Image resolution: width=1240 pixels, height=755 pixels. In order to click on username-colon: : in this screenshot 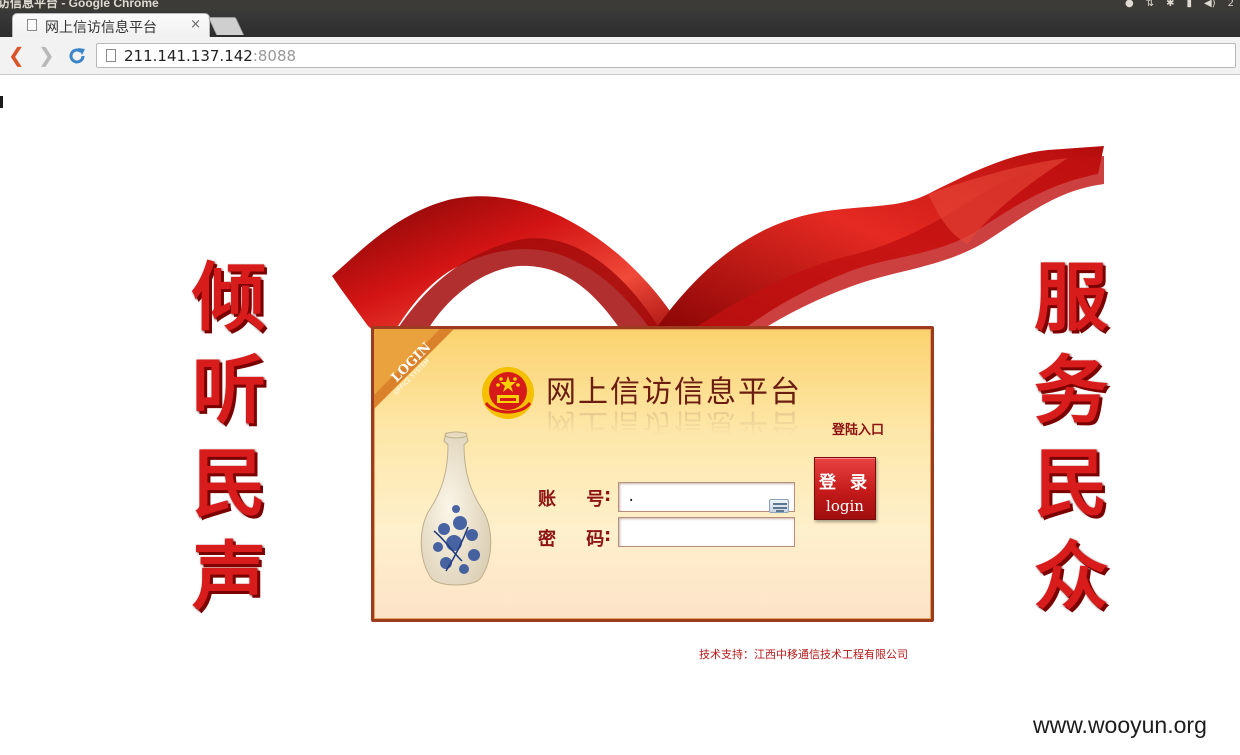, I will do `click(608, 495)`.